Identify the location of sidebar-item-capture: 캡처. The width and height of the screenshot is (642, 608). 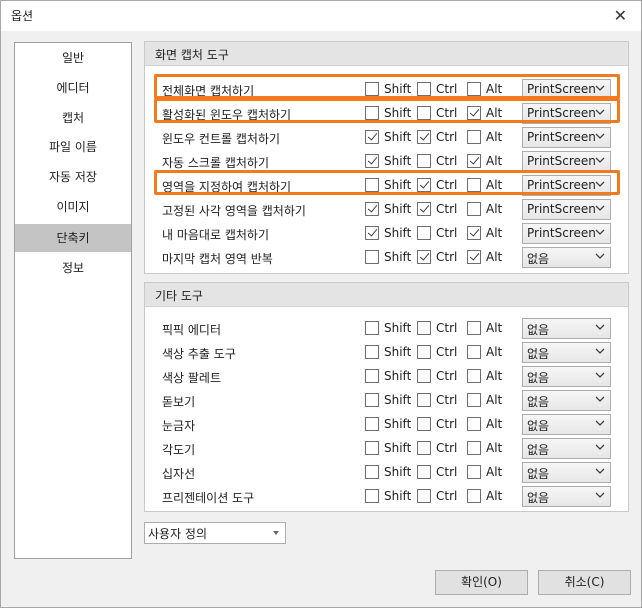
(73, 118).